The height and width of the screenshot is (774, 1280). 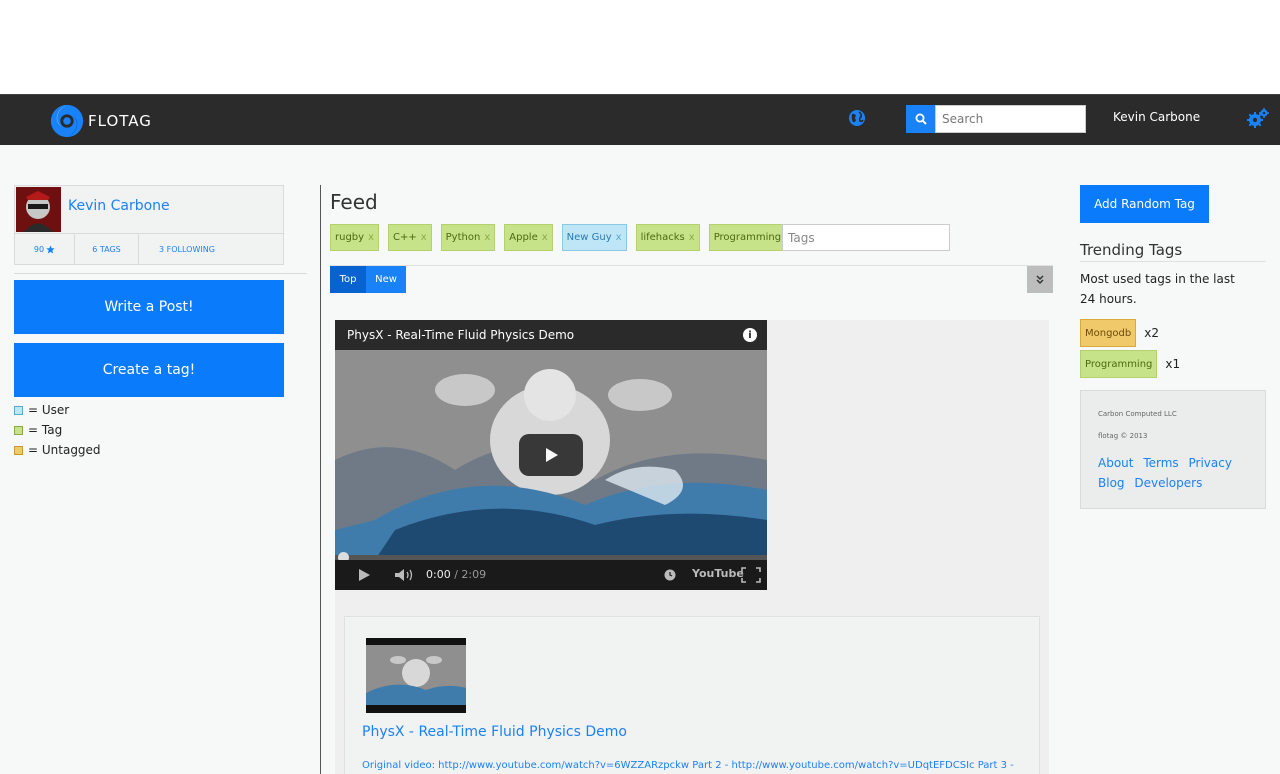 I want to click on sort-new-button: New, so click(x=386, y=279).